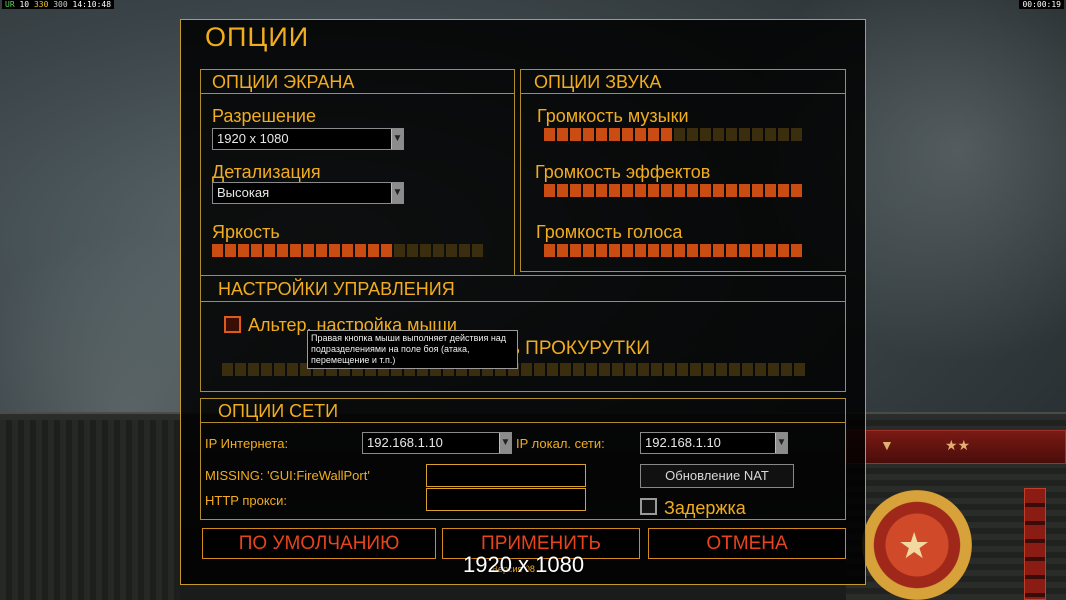 The image size is (1066, 600). I want to click on music-volume-slider, so click(673, 134).